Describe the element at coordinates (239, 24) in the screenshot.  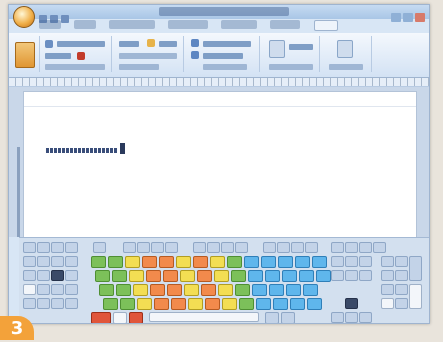
I see `tab-mailings` at that location.